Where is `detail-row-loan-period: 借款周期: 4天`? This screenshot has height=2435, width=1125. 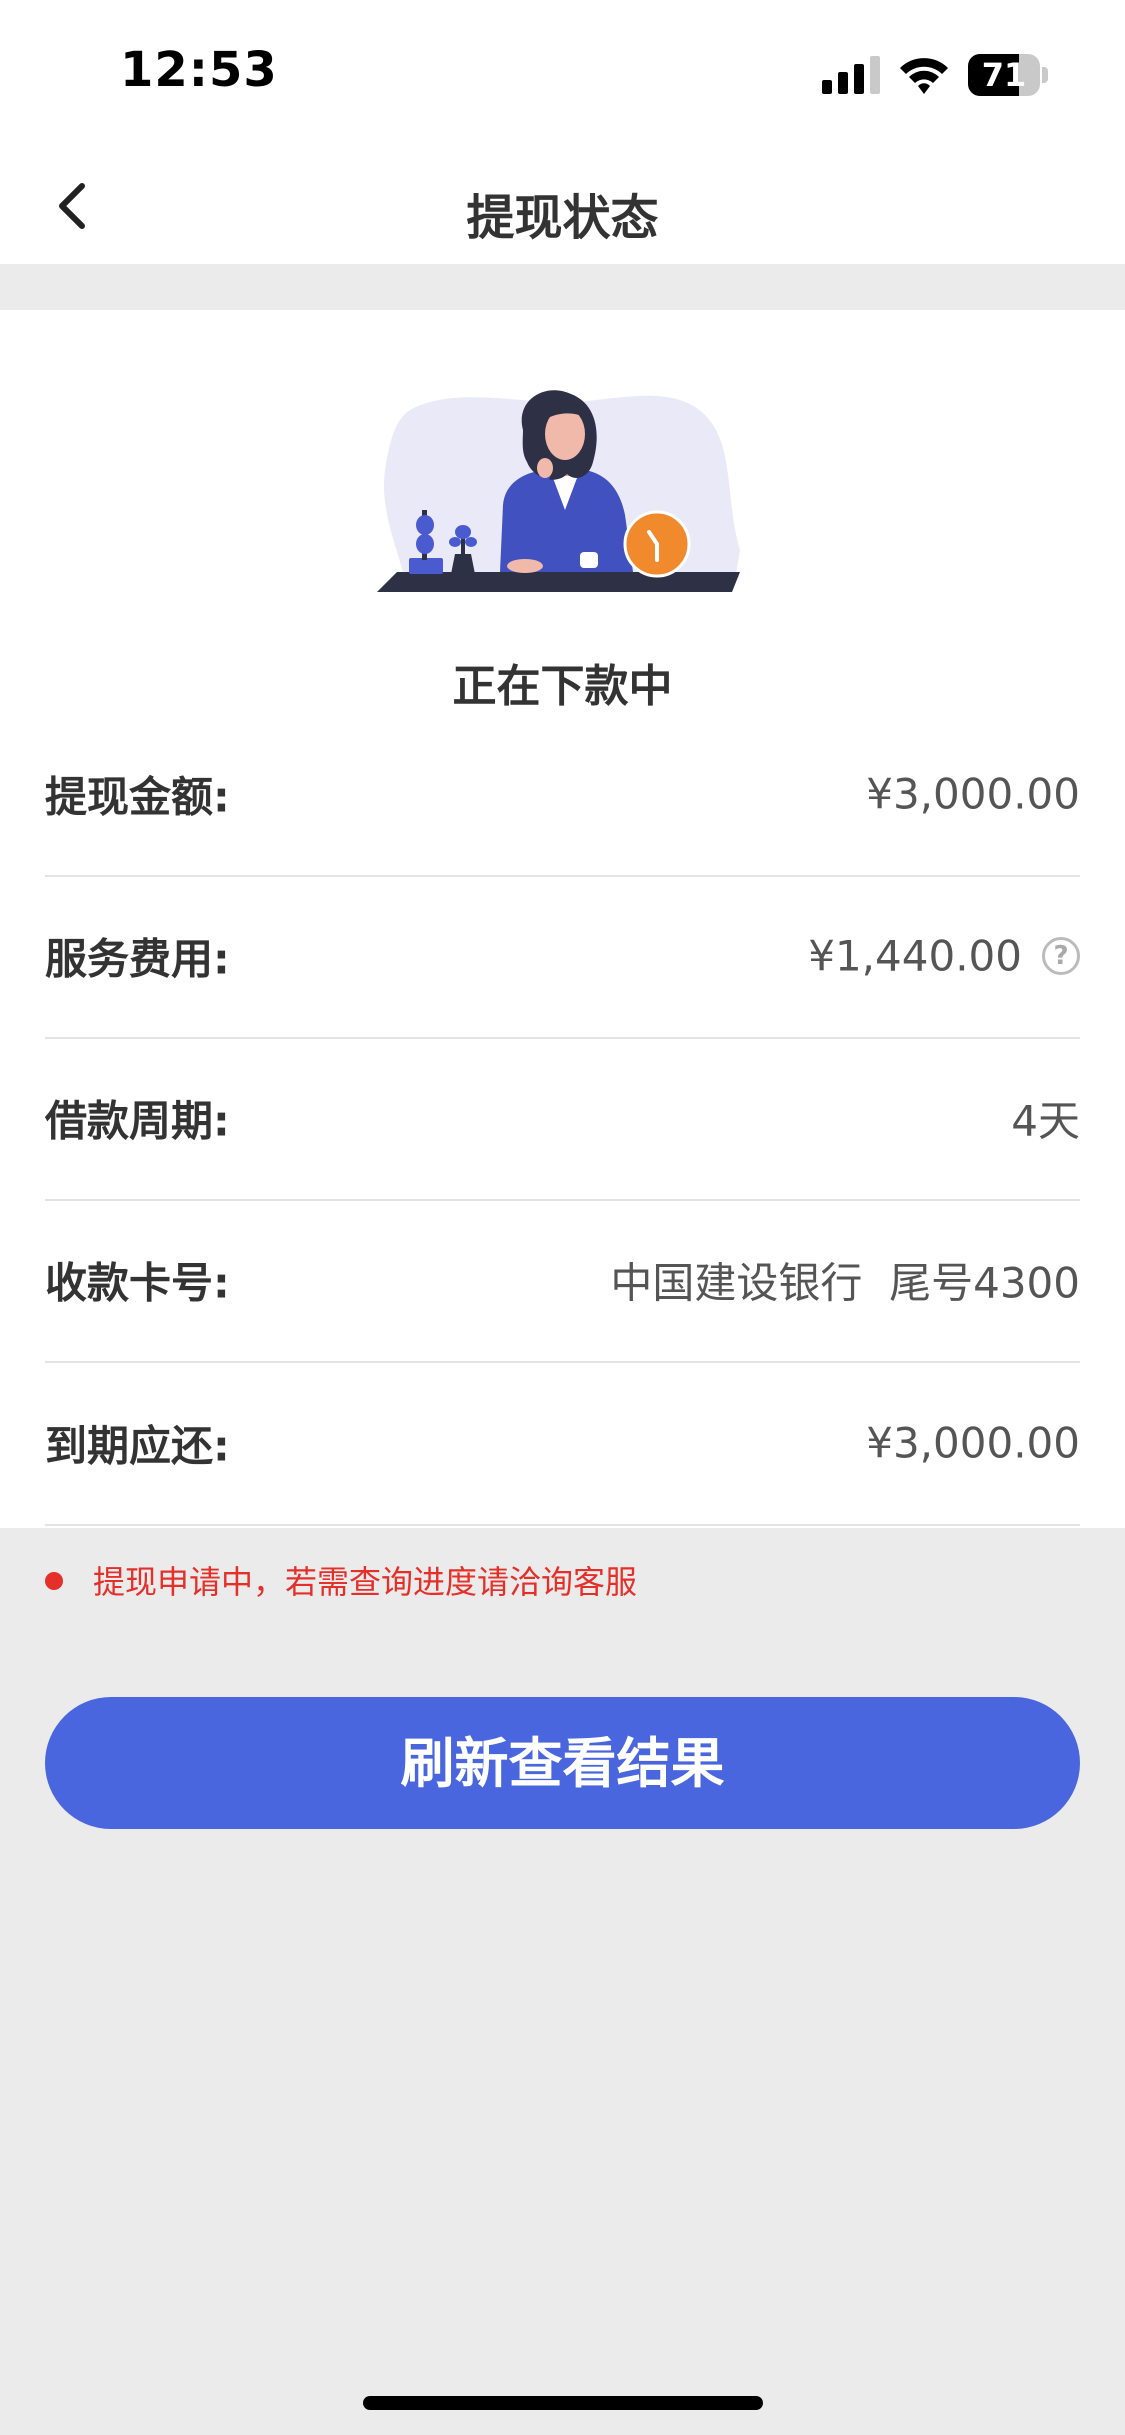
detail-row-loan-period: 借款周期: 4天 is located at coordinates (562, 1119).